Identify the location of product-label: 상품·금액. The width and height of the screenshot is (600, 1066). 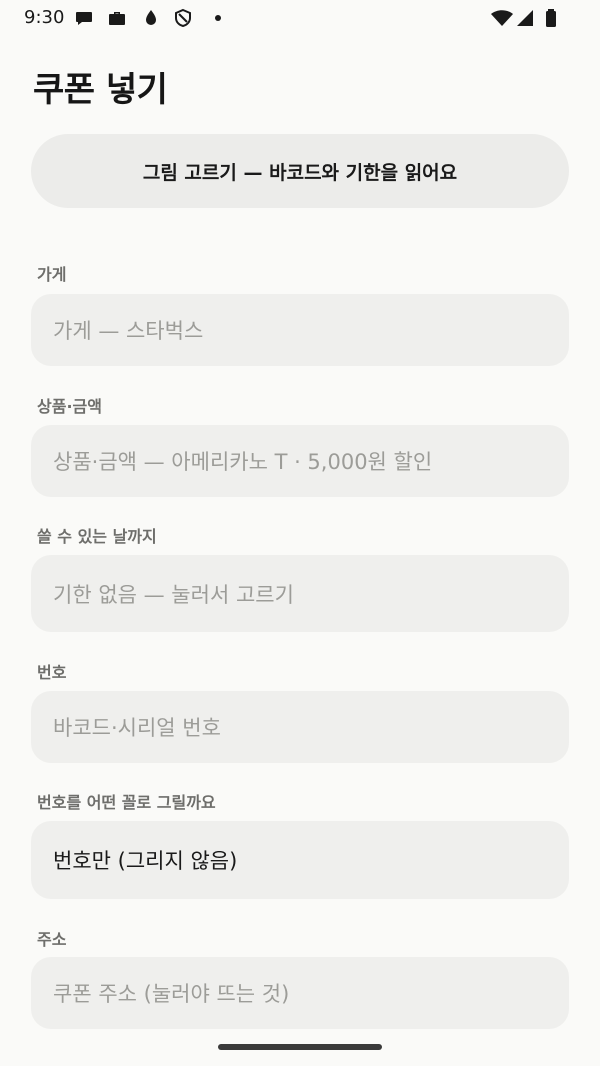
(69, 406).